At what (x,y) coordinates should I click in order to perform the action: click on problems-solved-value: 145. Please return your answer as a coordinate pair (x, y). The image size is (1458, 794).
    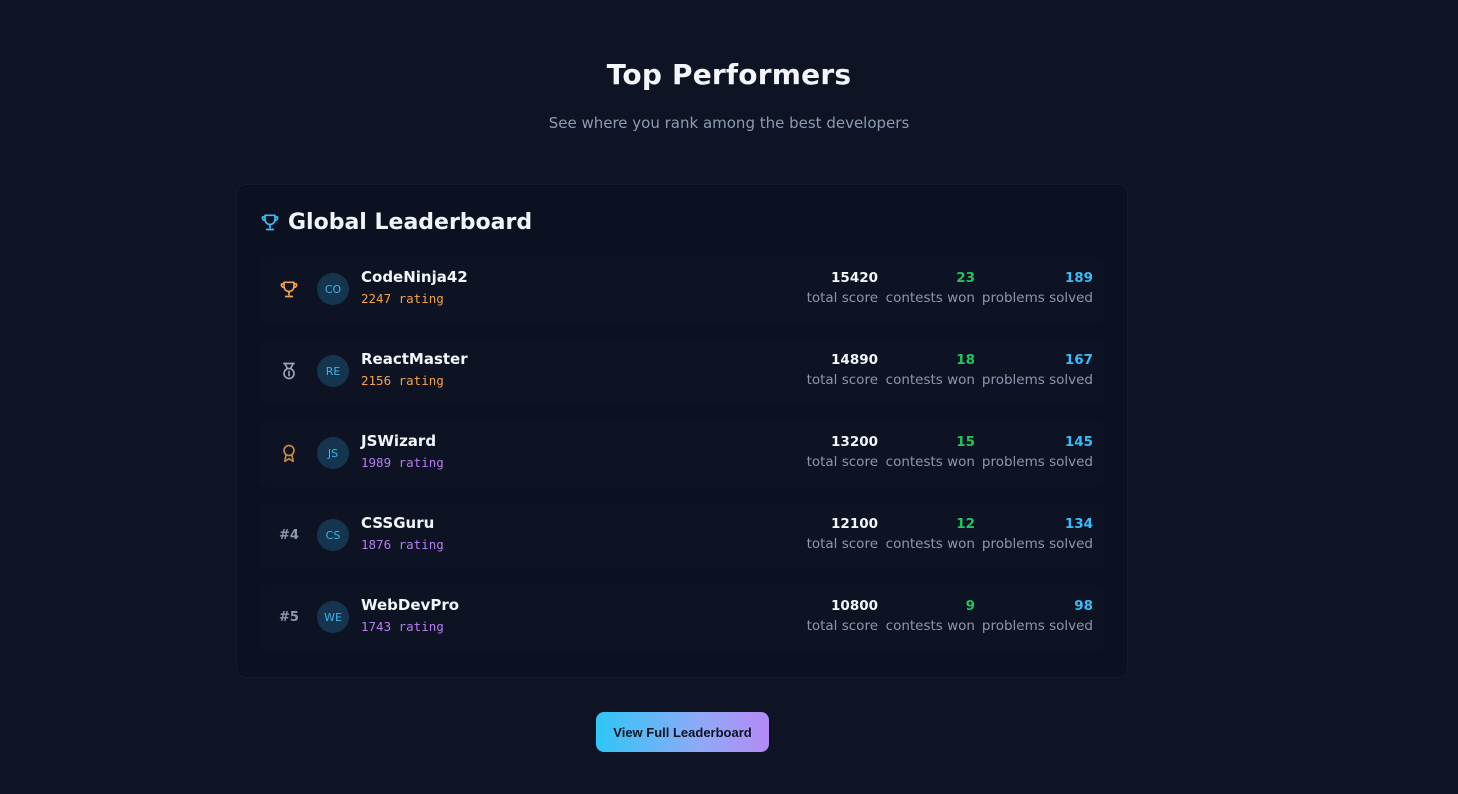
    Looking at the image, I should click on (1078, 442).